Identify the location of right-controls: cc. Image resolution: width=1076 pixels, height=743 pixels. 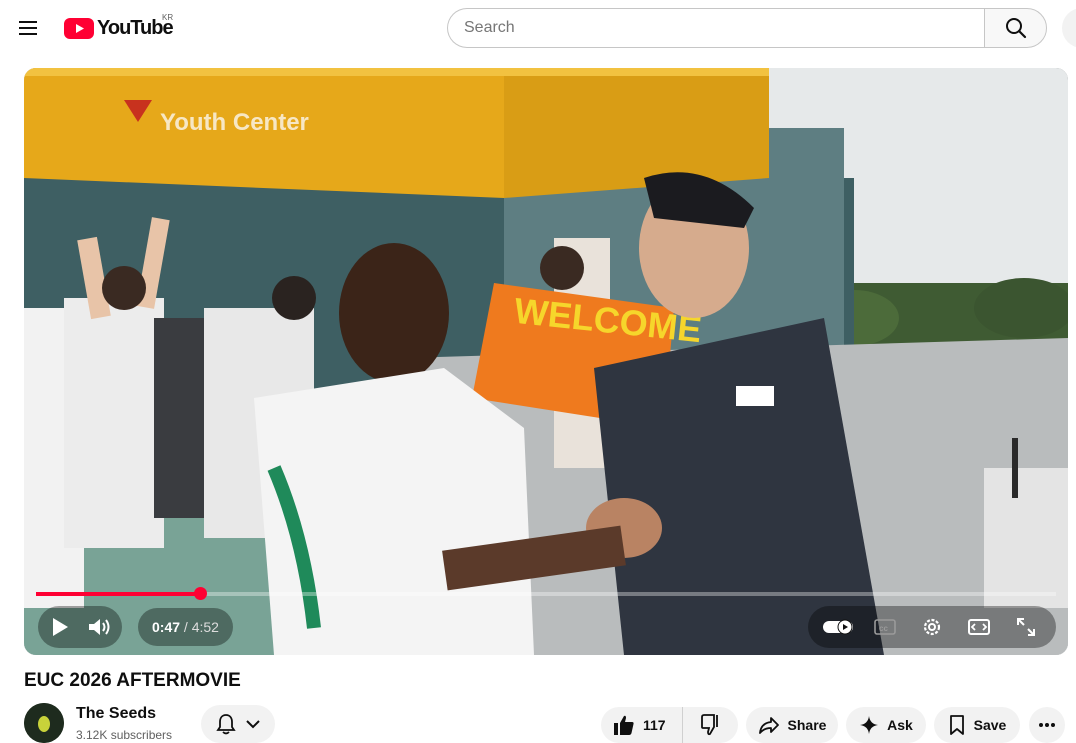
(932, 627).